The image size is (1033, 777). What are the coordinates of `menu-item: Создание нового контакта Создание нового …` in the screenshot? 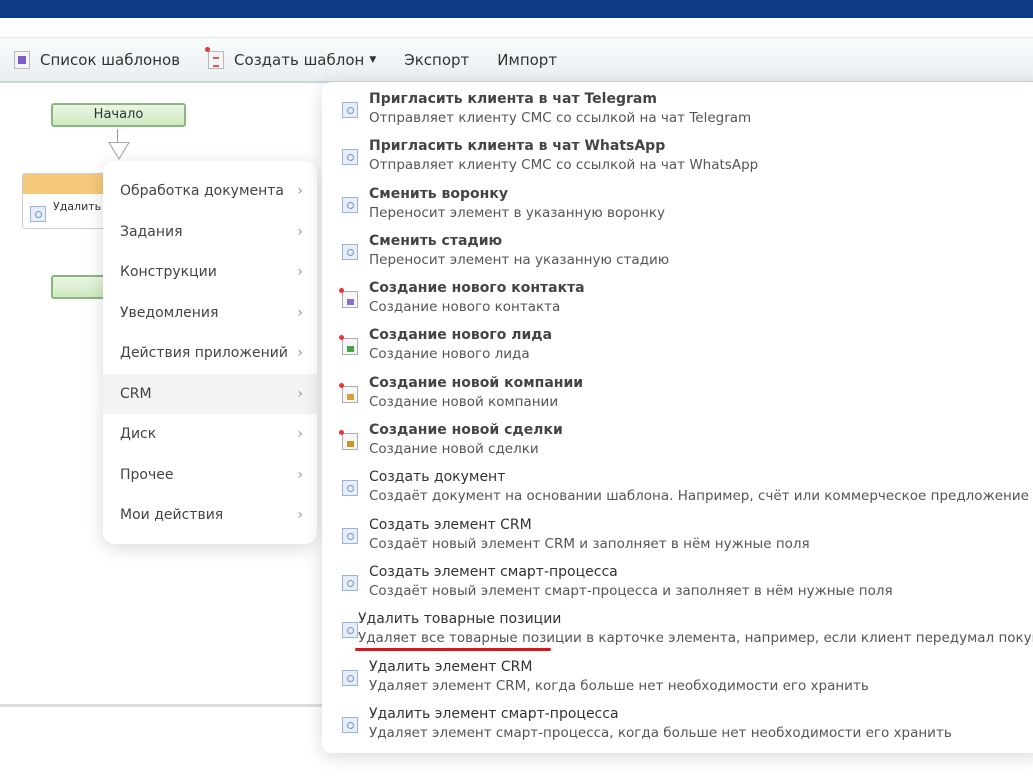 It's located at (677, 302).